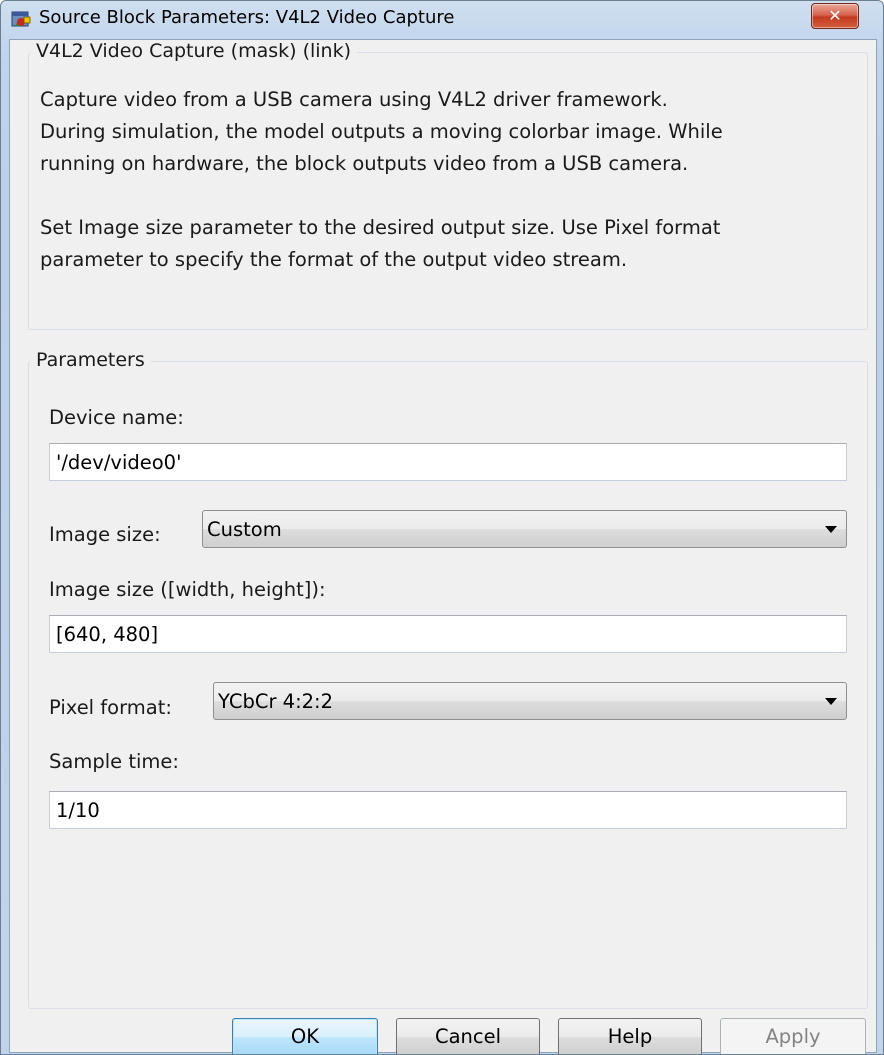 The height and width of the screenshot is (1055, 884). Describe the element at coordinates (107, 634) in the screenshot. I see `image-size-wh-value: [640, 480]` at that location.